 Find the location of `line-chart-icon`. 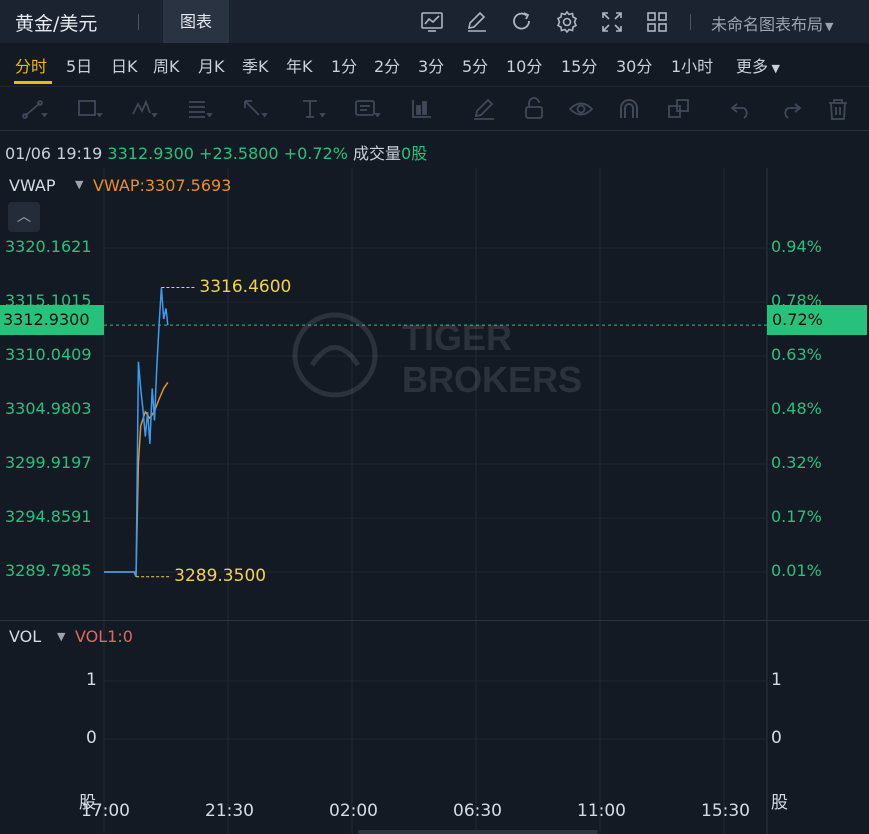

line-chart-icon is located at coordinates (432, 22).